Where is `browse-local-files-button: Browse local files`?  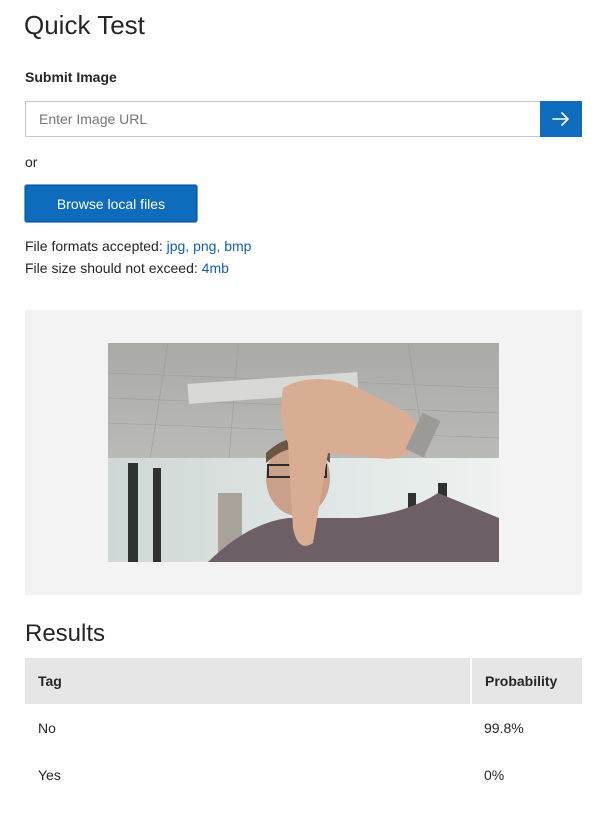
browse-local-files-button: Browse local files is located at coordinates (111, 203).